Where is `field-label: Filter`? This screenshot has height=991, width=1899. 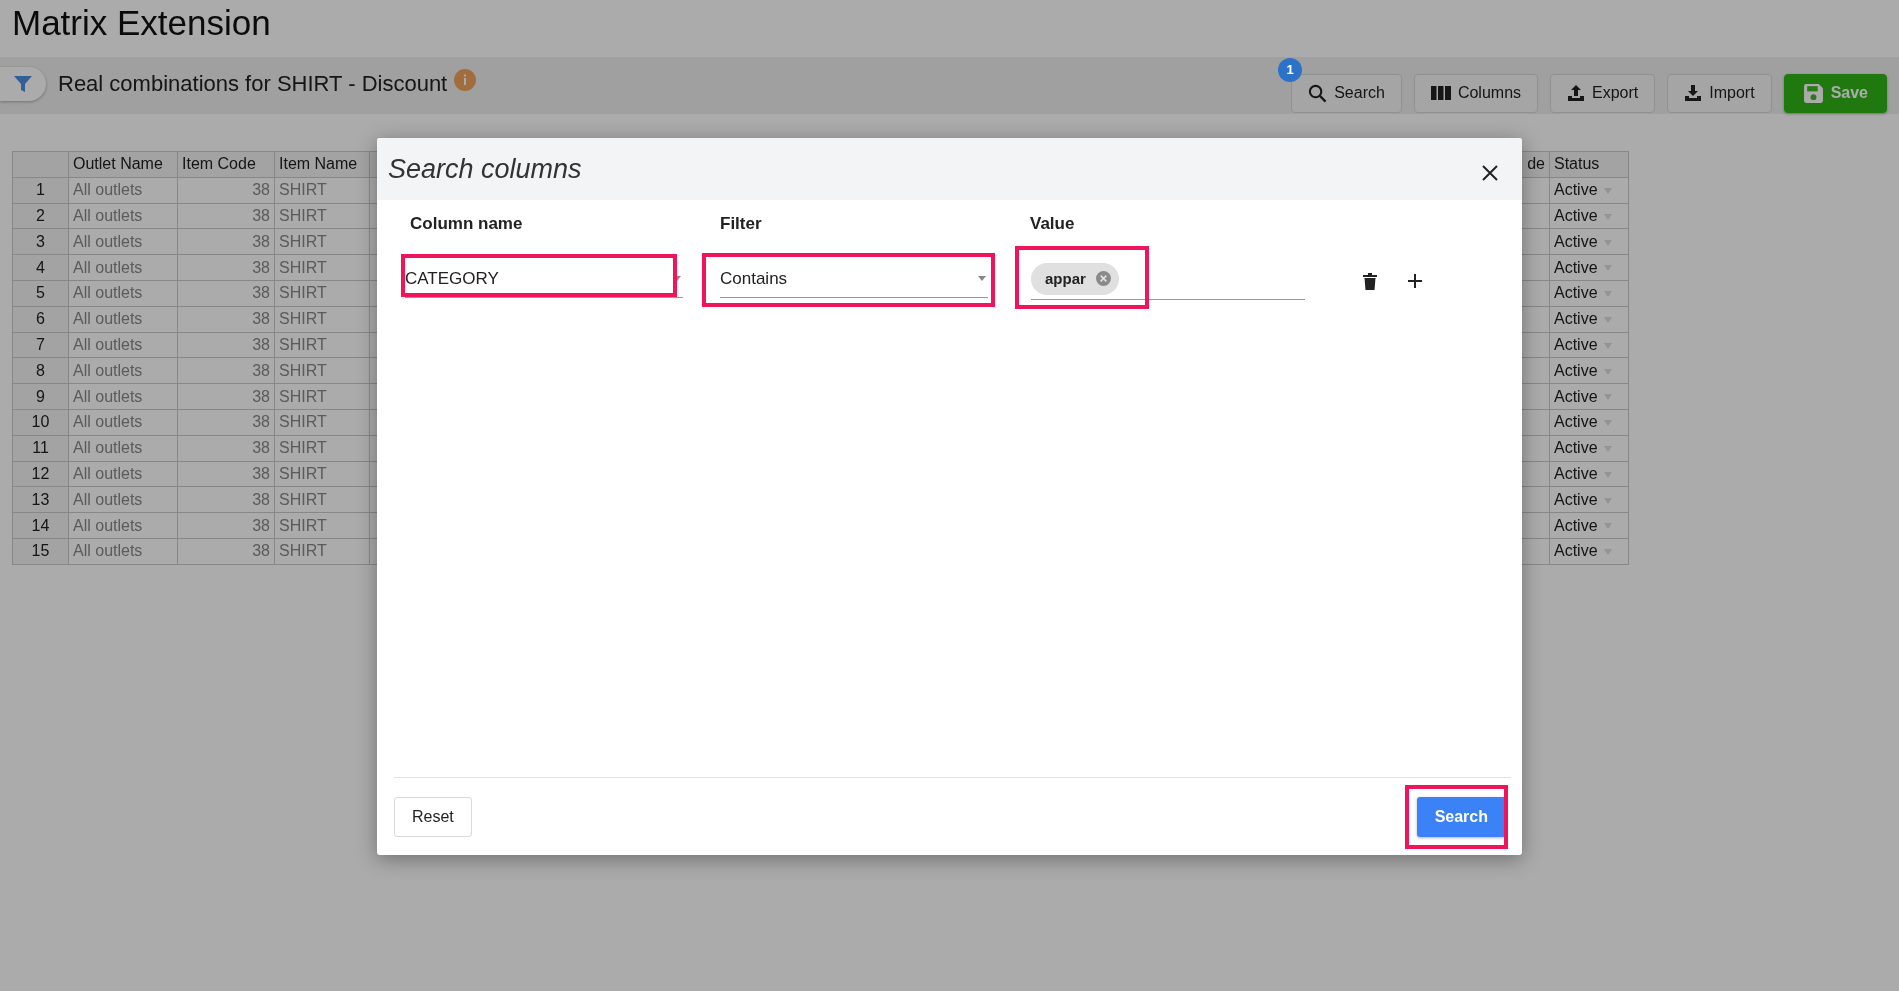 field-label: Filter is located at coordinates (741, 224).